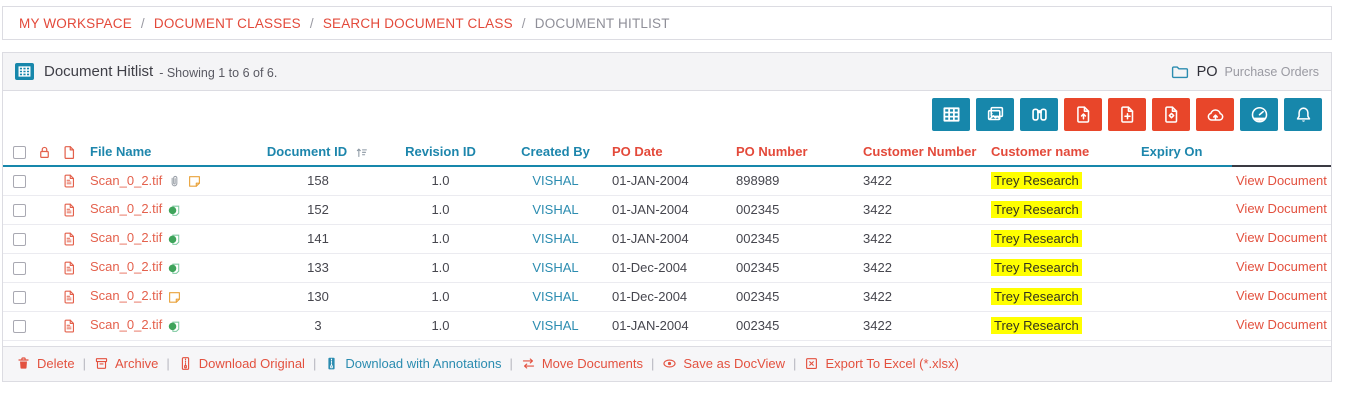 The width and height of the screenshot is (1347, 409). Describe the element at coordinates (723, 363) in the screenshot. I see `save-as-docview-button: Save as DocView` at that location.